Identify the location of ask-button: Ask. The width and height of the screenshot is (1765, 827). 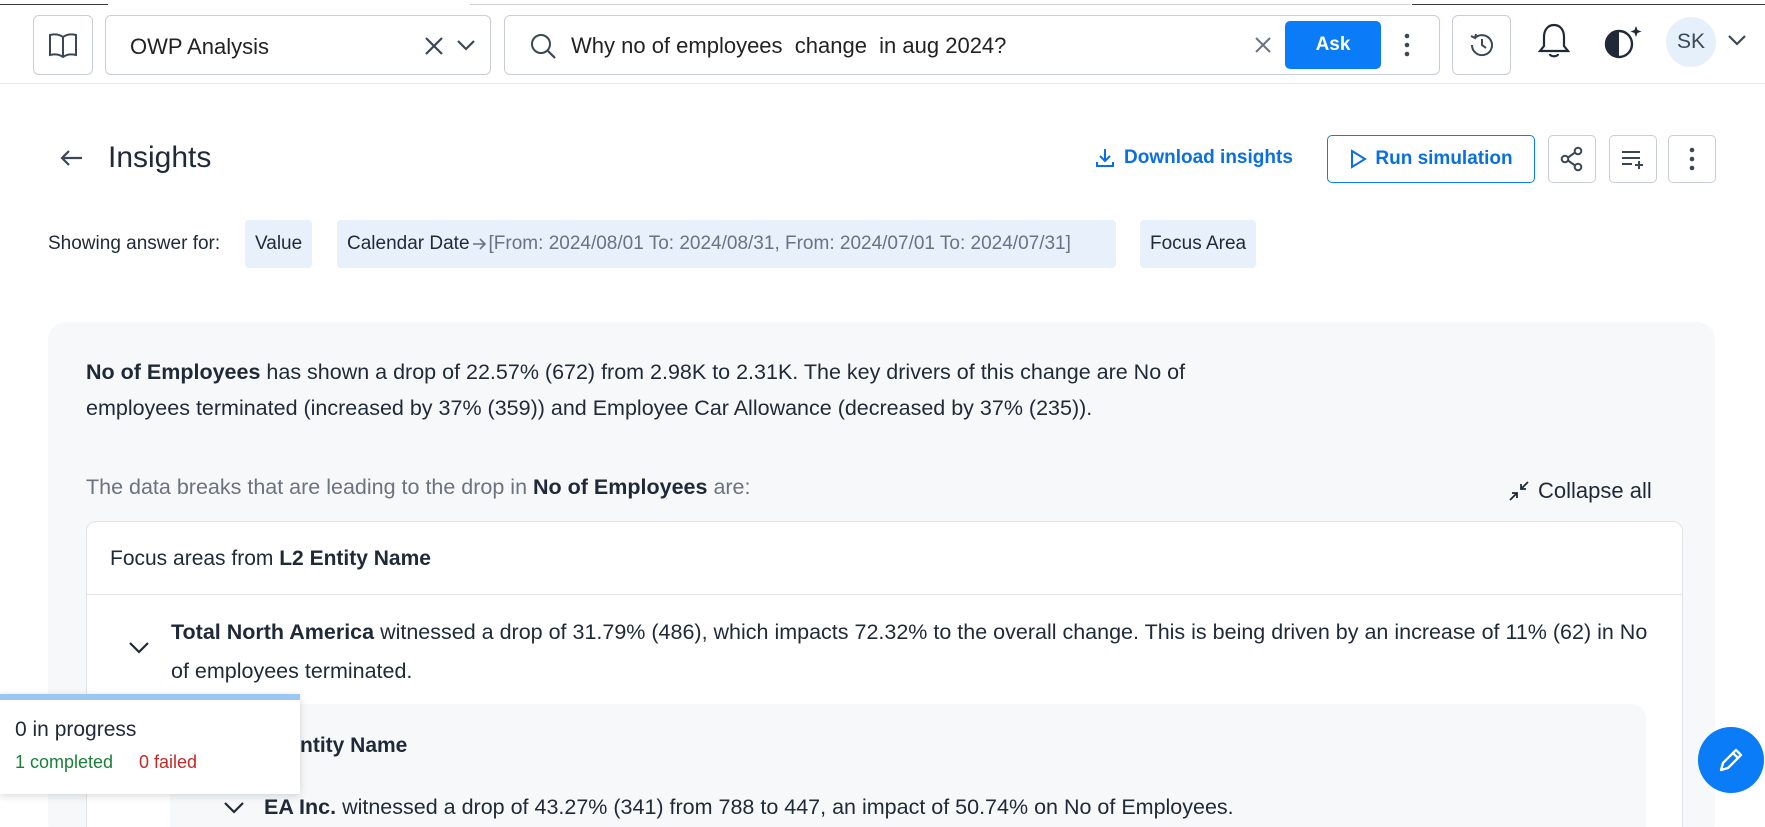
(1333, 45).